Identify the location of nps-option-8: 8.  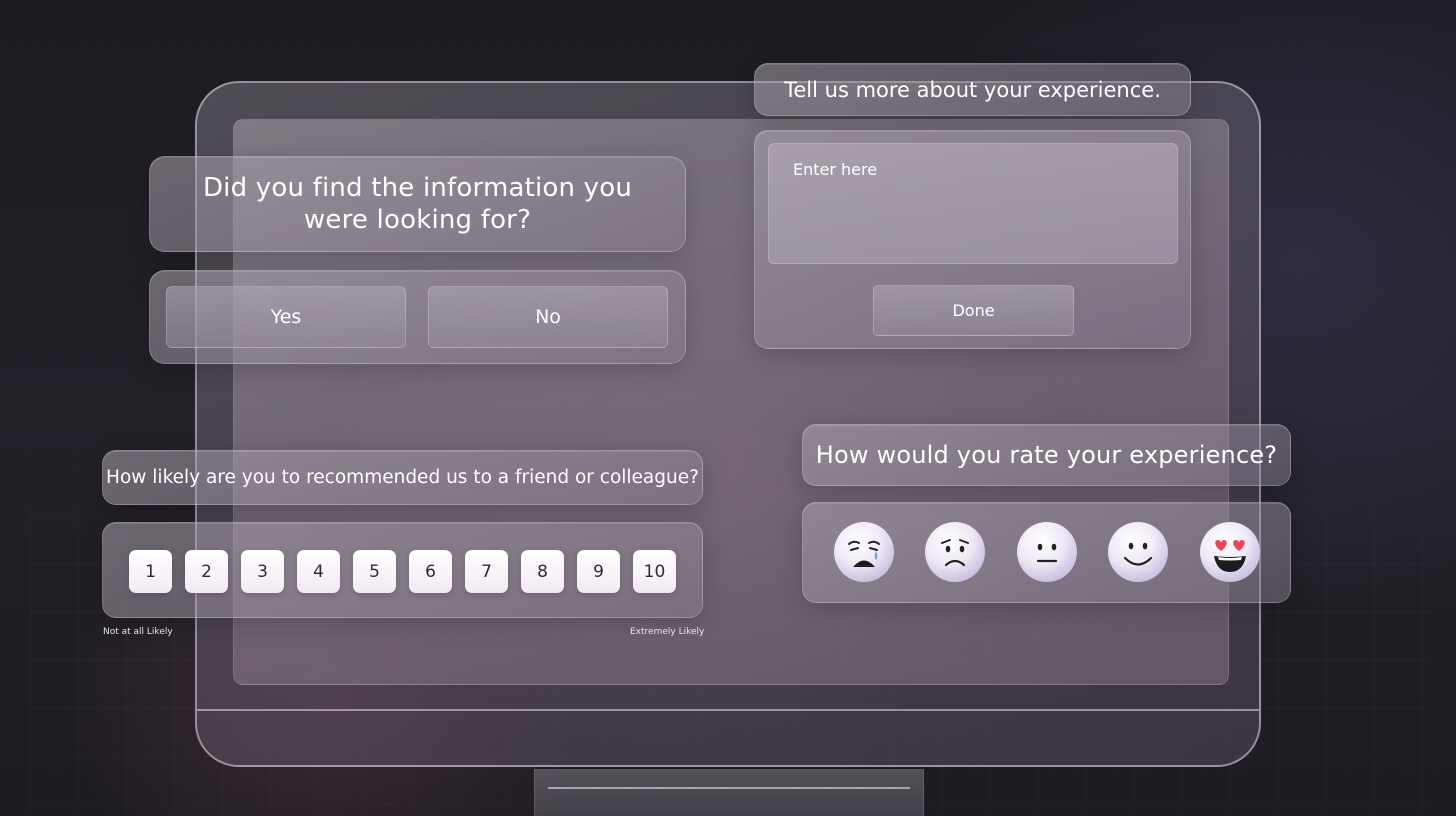
(542, 571).